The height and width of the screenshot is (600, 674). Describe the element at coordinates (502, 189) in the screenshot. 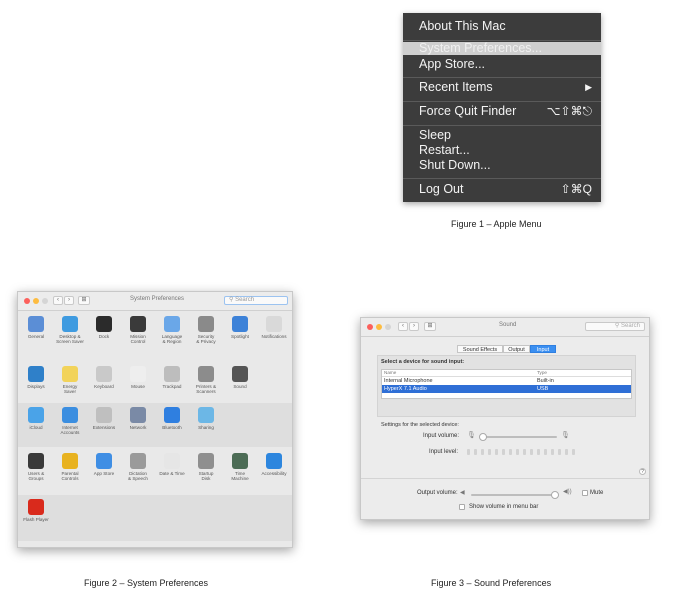

I see `menu-item-log-out: Log Out ⇧⌘Q` at that location.